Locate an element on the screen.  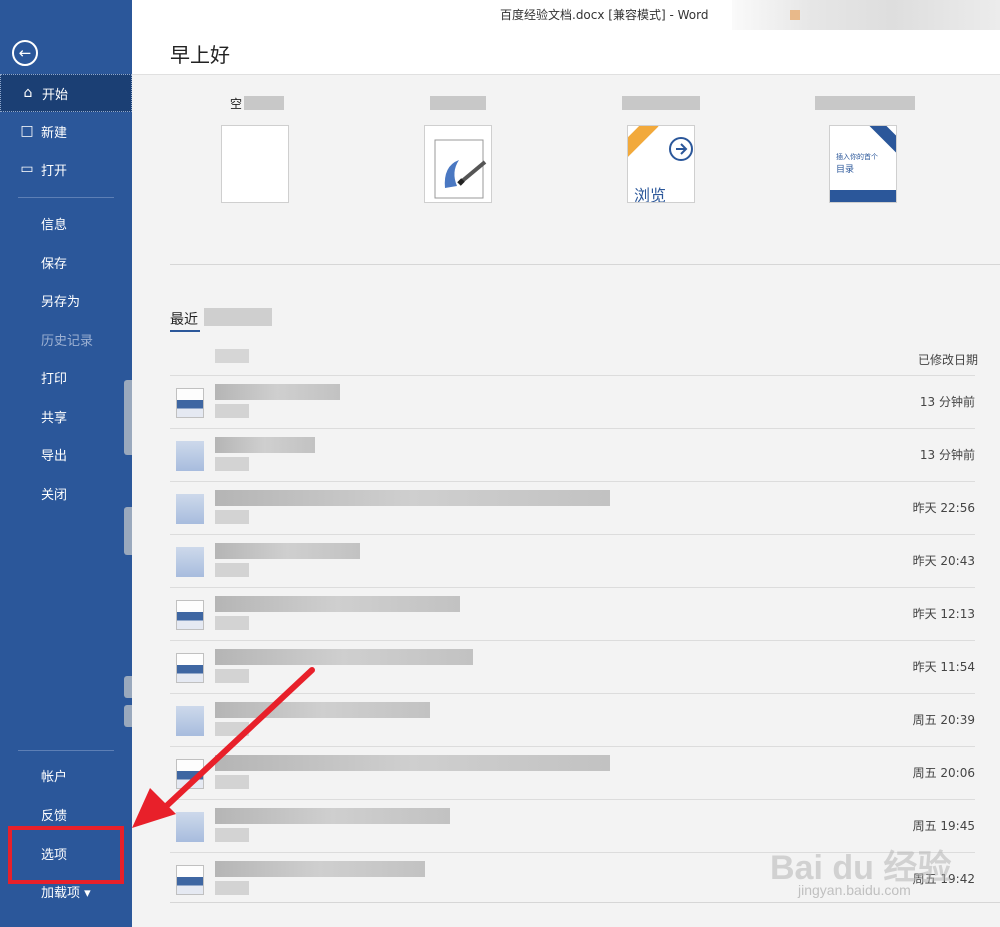
sidebar-item-label: 帐户 is located at coordinates (54, 777).